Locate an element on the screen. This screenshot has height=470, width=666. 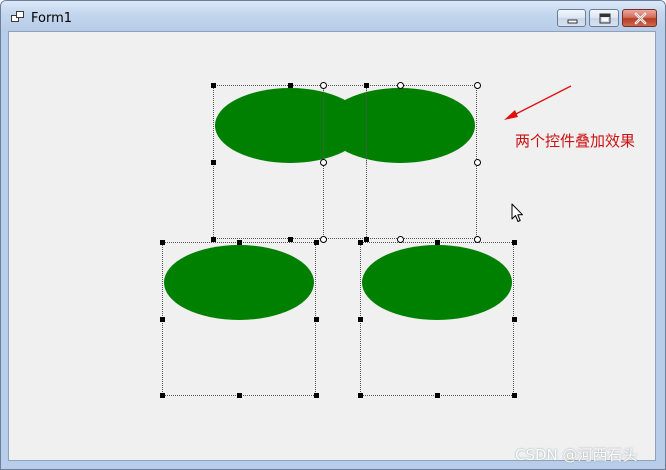
maximize-button is located at coordinates (604, 18).